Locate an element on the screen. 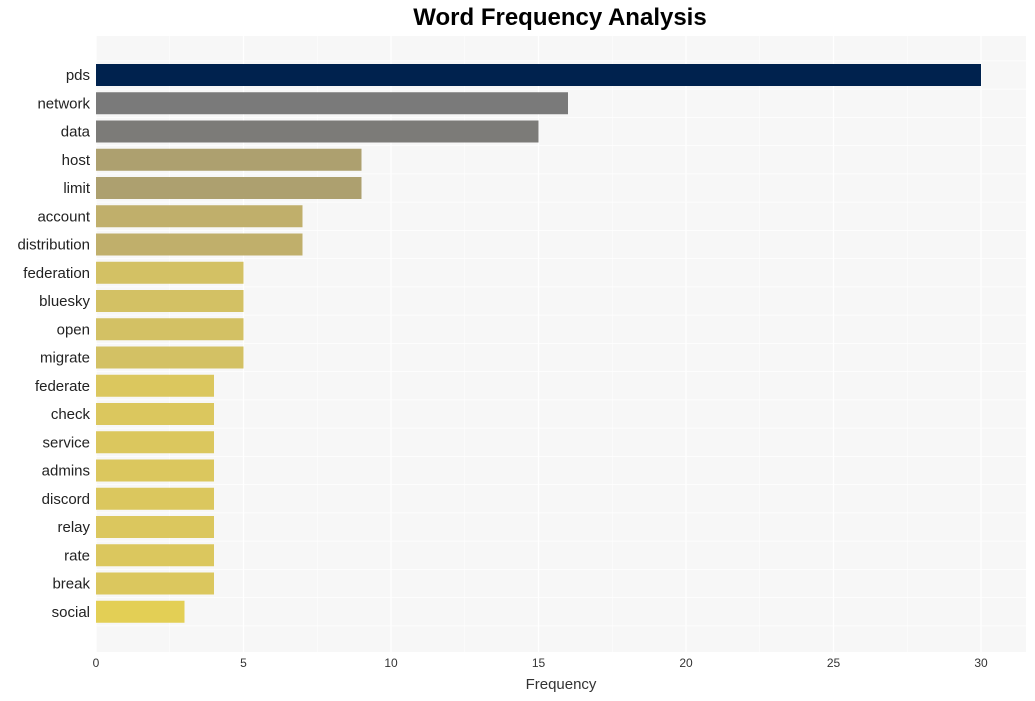  bar-distribution is located at coordinates (199, 244).